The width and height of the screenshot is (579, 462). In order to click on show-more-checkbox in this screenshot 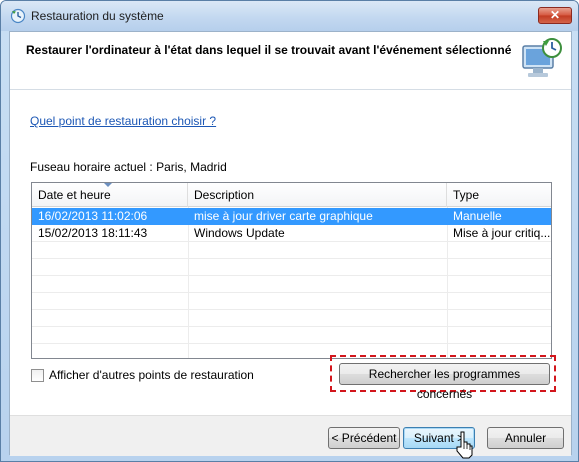, I will do `click(37, 375)`.